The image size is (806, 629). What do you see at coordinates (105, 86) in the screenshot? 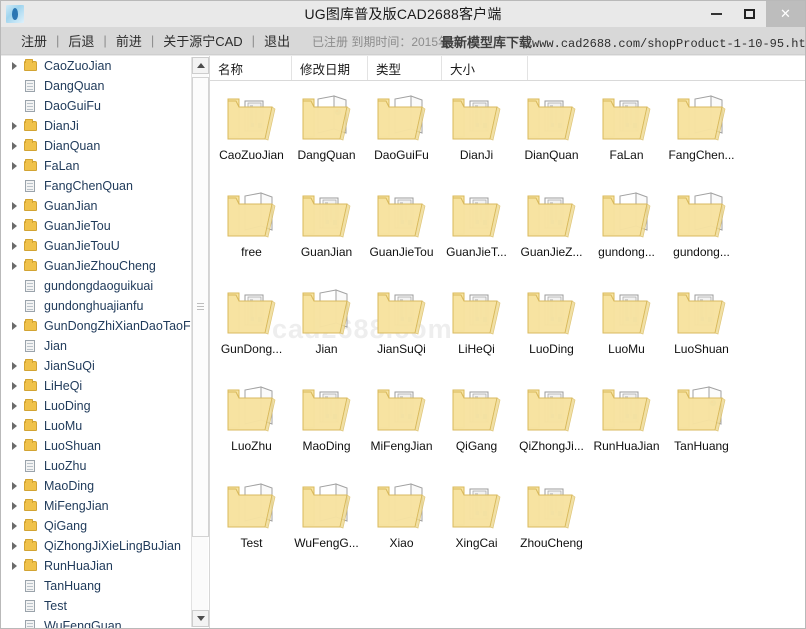
I see `tree-item-DangQuan: DangQuan` at bounding box center [105, 86].